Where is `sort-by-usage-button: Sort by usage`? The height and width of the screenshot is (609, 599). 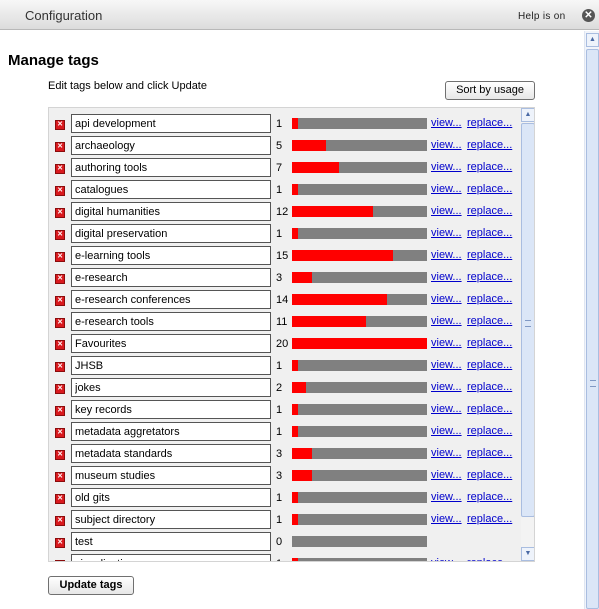
sort-by-usage-button: Sort by usage is located at coordinates (490, 90).